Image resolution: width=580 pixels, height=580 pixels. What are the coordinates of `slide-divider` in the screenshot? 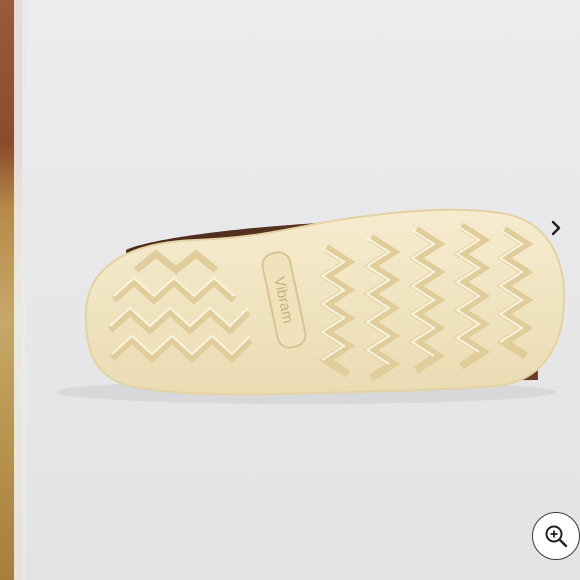 It's located at (18, 290).